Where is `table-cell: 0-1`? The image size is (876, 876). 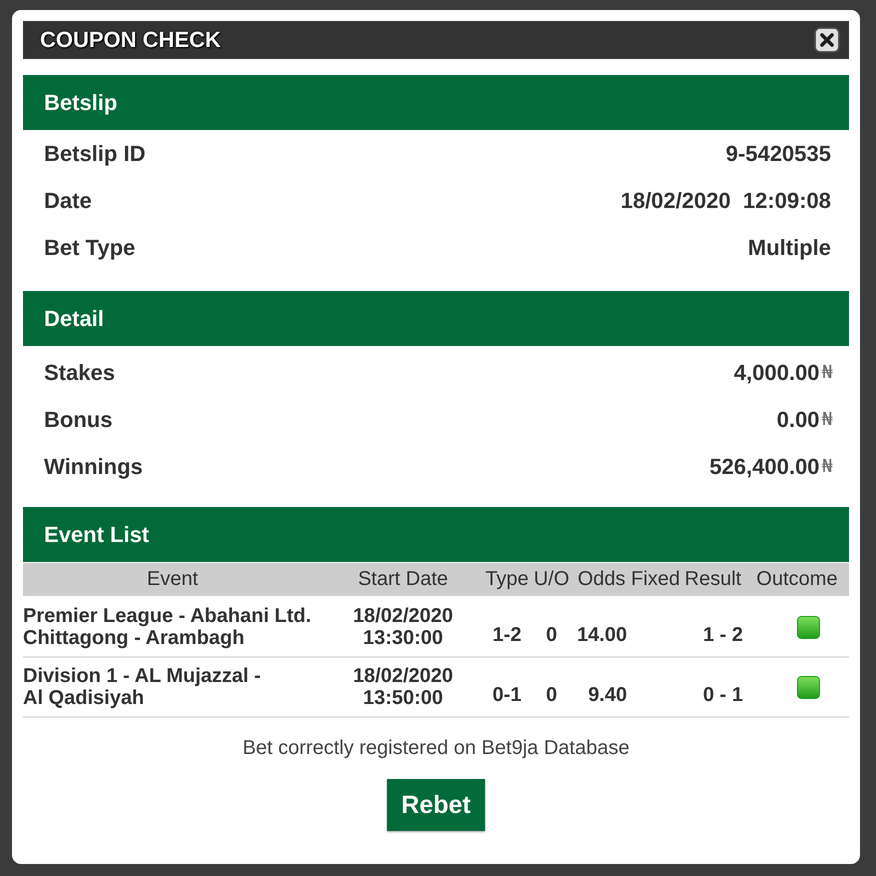
table-cell: 0-1 is located at coordinates (507, 695).